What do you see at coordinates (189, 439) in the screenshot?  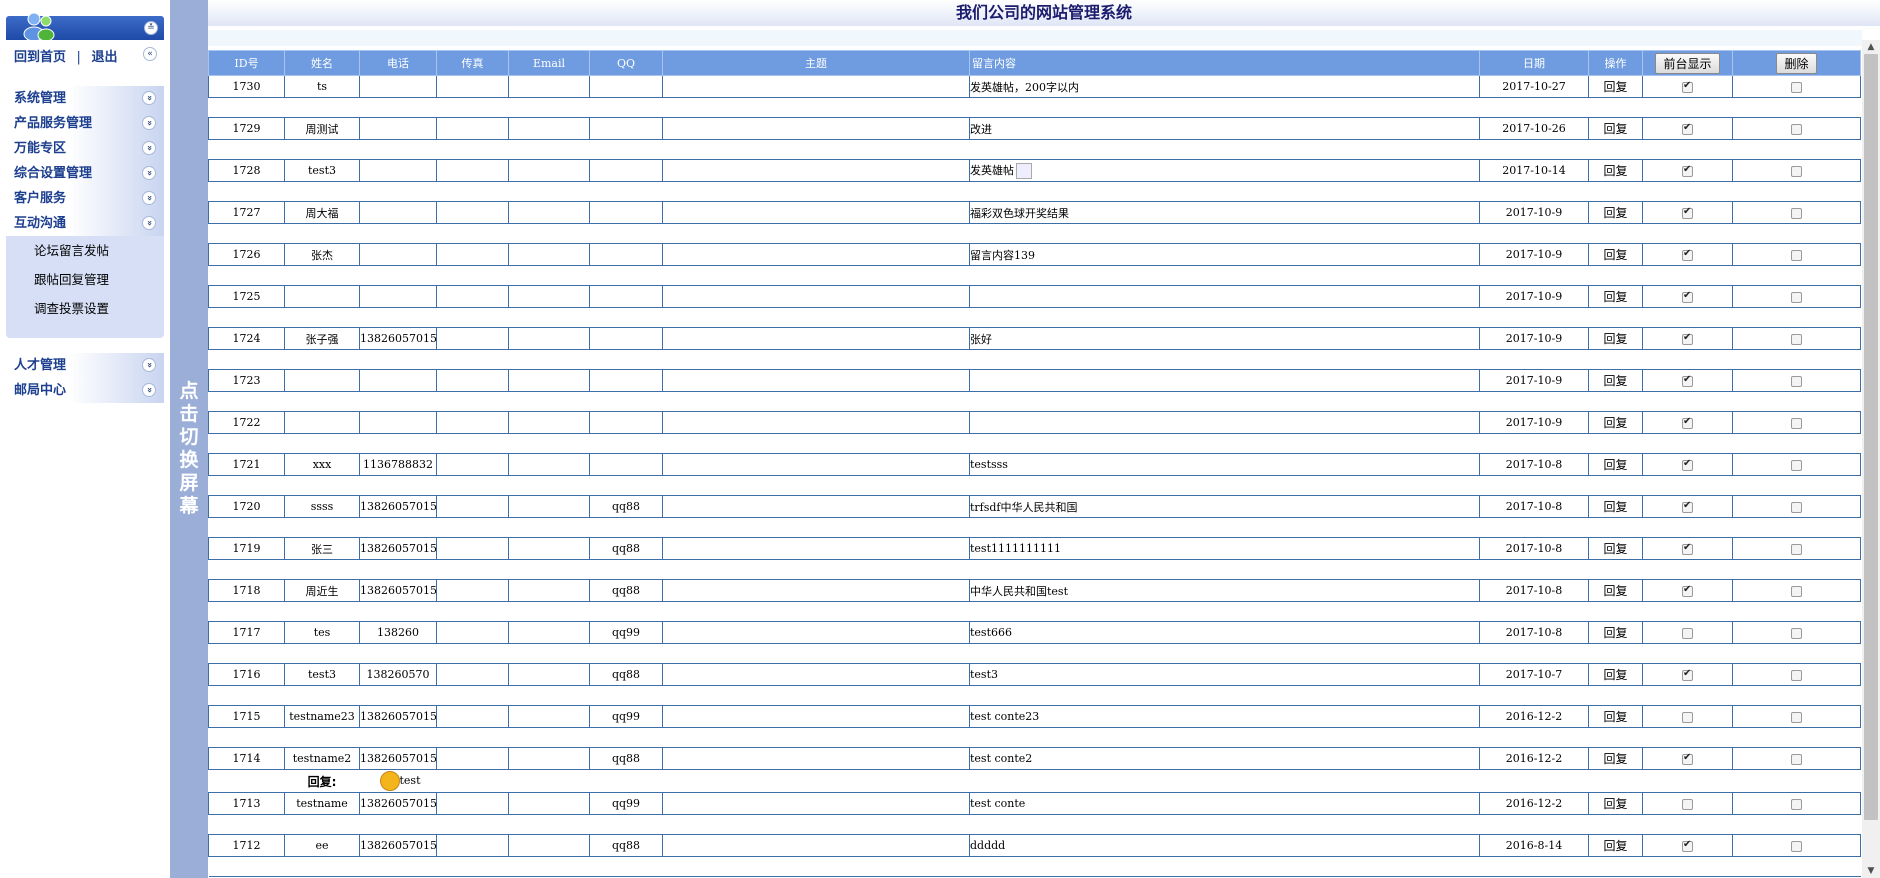 I see `toggle-screen-bar: 点击切换屏幕` at bounding box center [189, 439].